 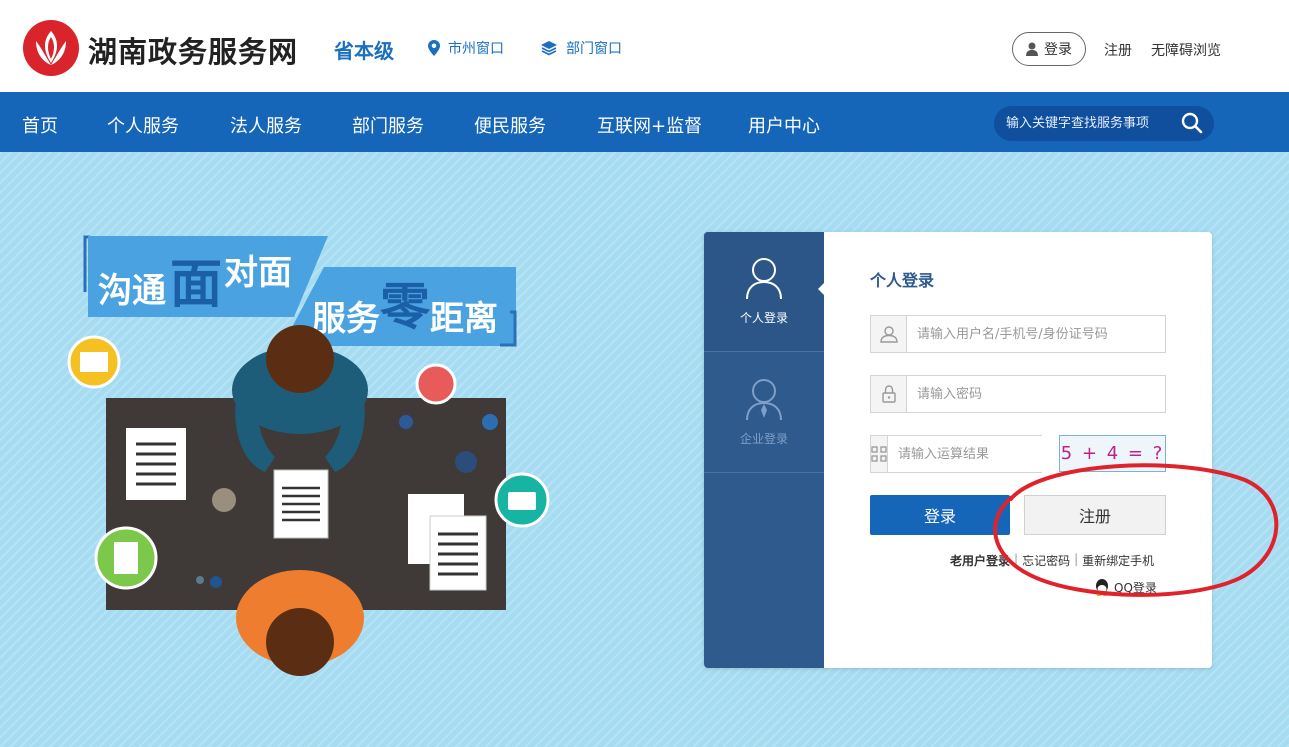 What do you see at coordinates (300, 642) in the screenshot?
I see `person-bottom-head` at bounding box center [300, 642].